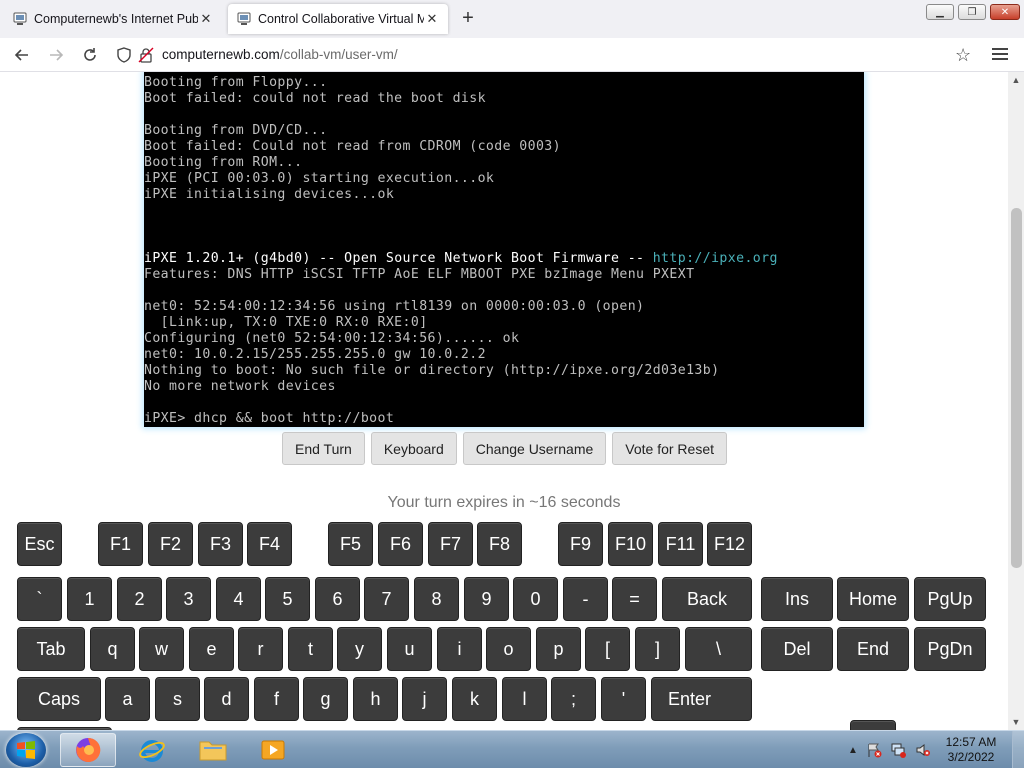  Describe the element at coordinates (558, 649) in the screenshot. I see `key-p: p` at that location.